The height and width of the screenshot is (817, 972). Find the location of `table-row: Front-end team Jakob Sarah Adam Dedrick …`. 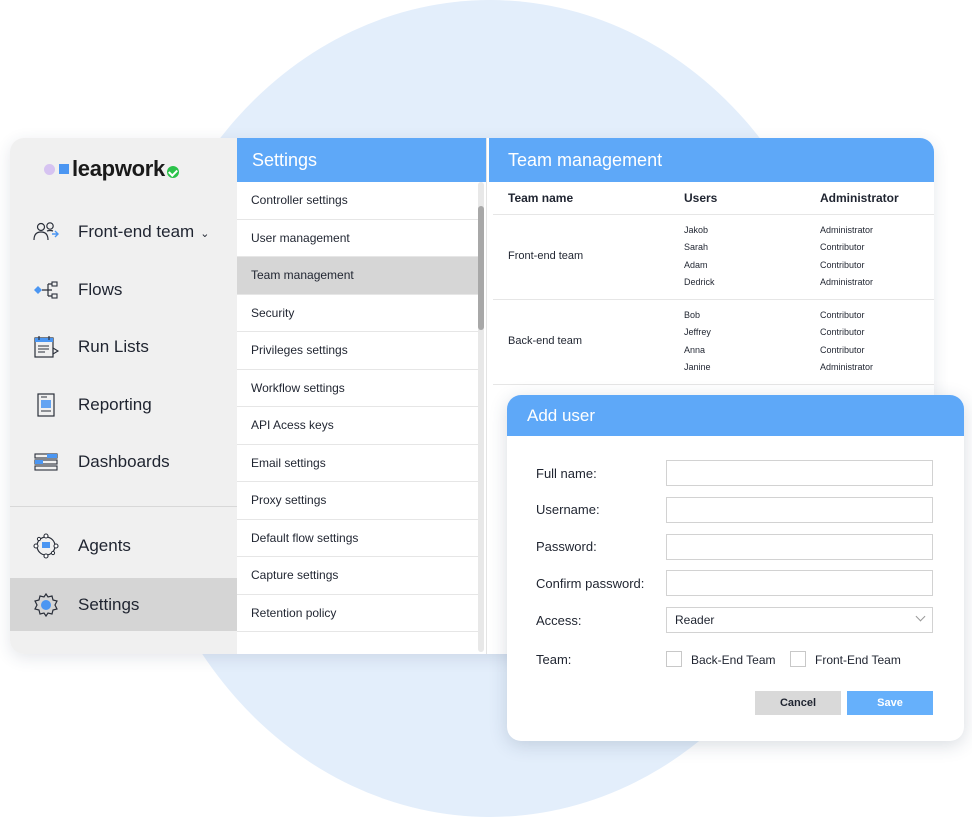

table-row: Front-end team Jakob Sarah Adam Dedrick … is located at coordinates (713, 257).